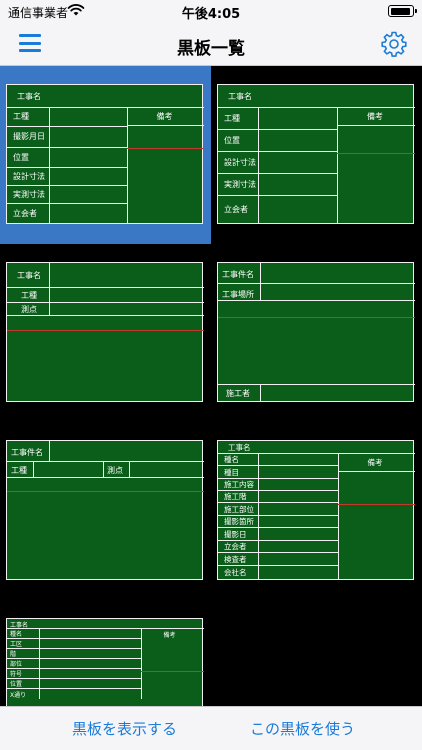  I want to click on blackboard-thumbnail: 工事名 工種 測点, so click(105, 333).